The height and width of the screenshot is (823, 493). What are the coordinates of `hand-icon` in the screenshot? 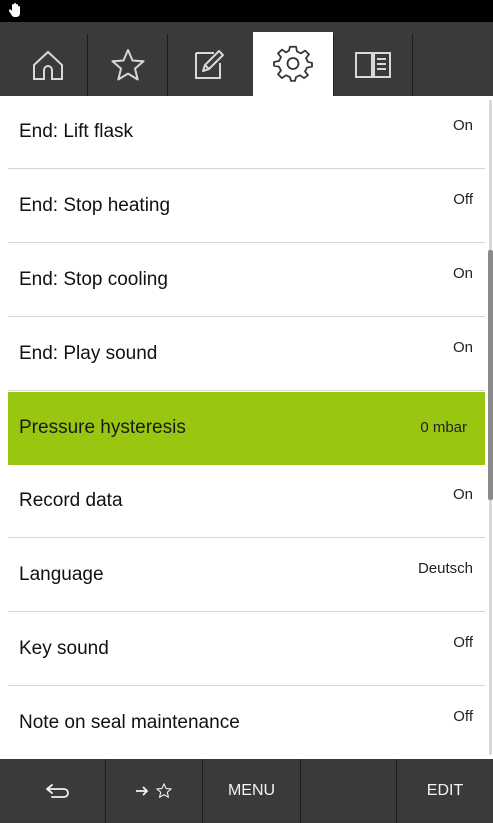 It's located at (14, 10).